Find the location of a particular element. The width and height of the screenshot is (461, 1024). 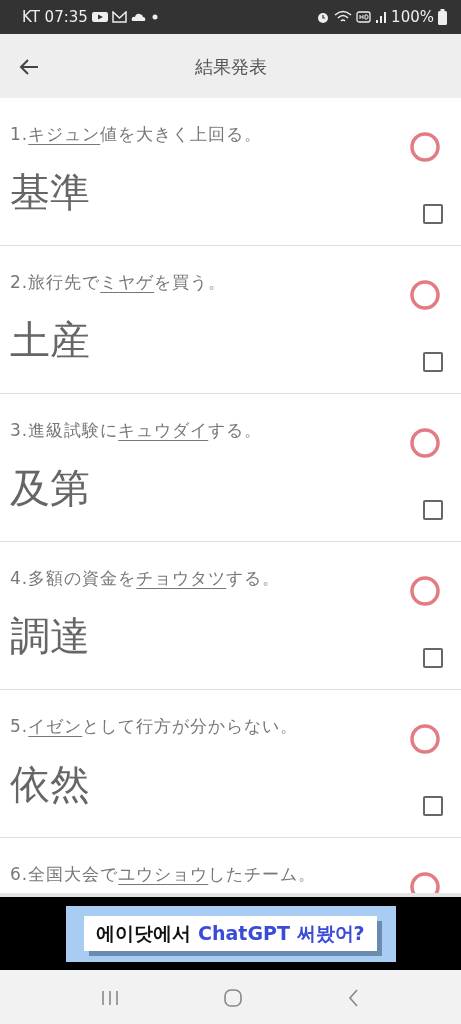

home-icon is located at coordinates (232, 997).